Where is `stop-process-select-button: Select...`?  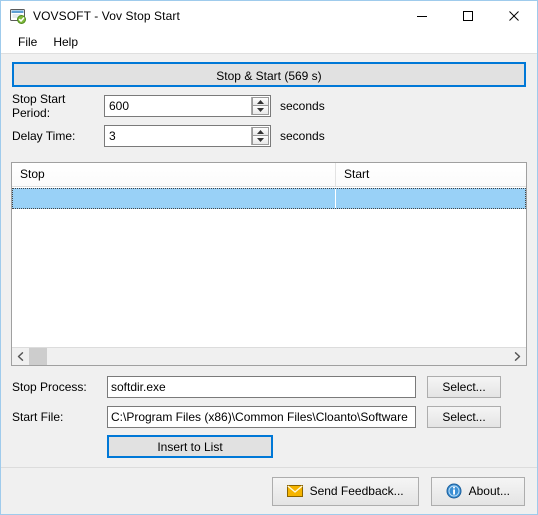 stop-process-select-button: Select... is located at coordinates (464, 386).